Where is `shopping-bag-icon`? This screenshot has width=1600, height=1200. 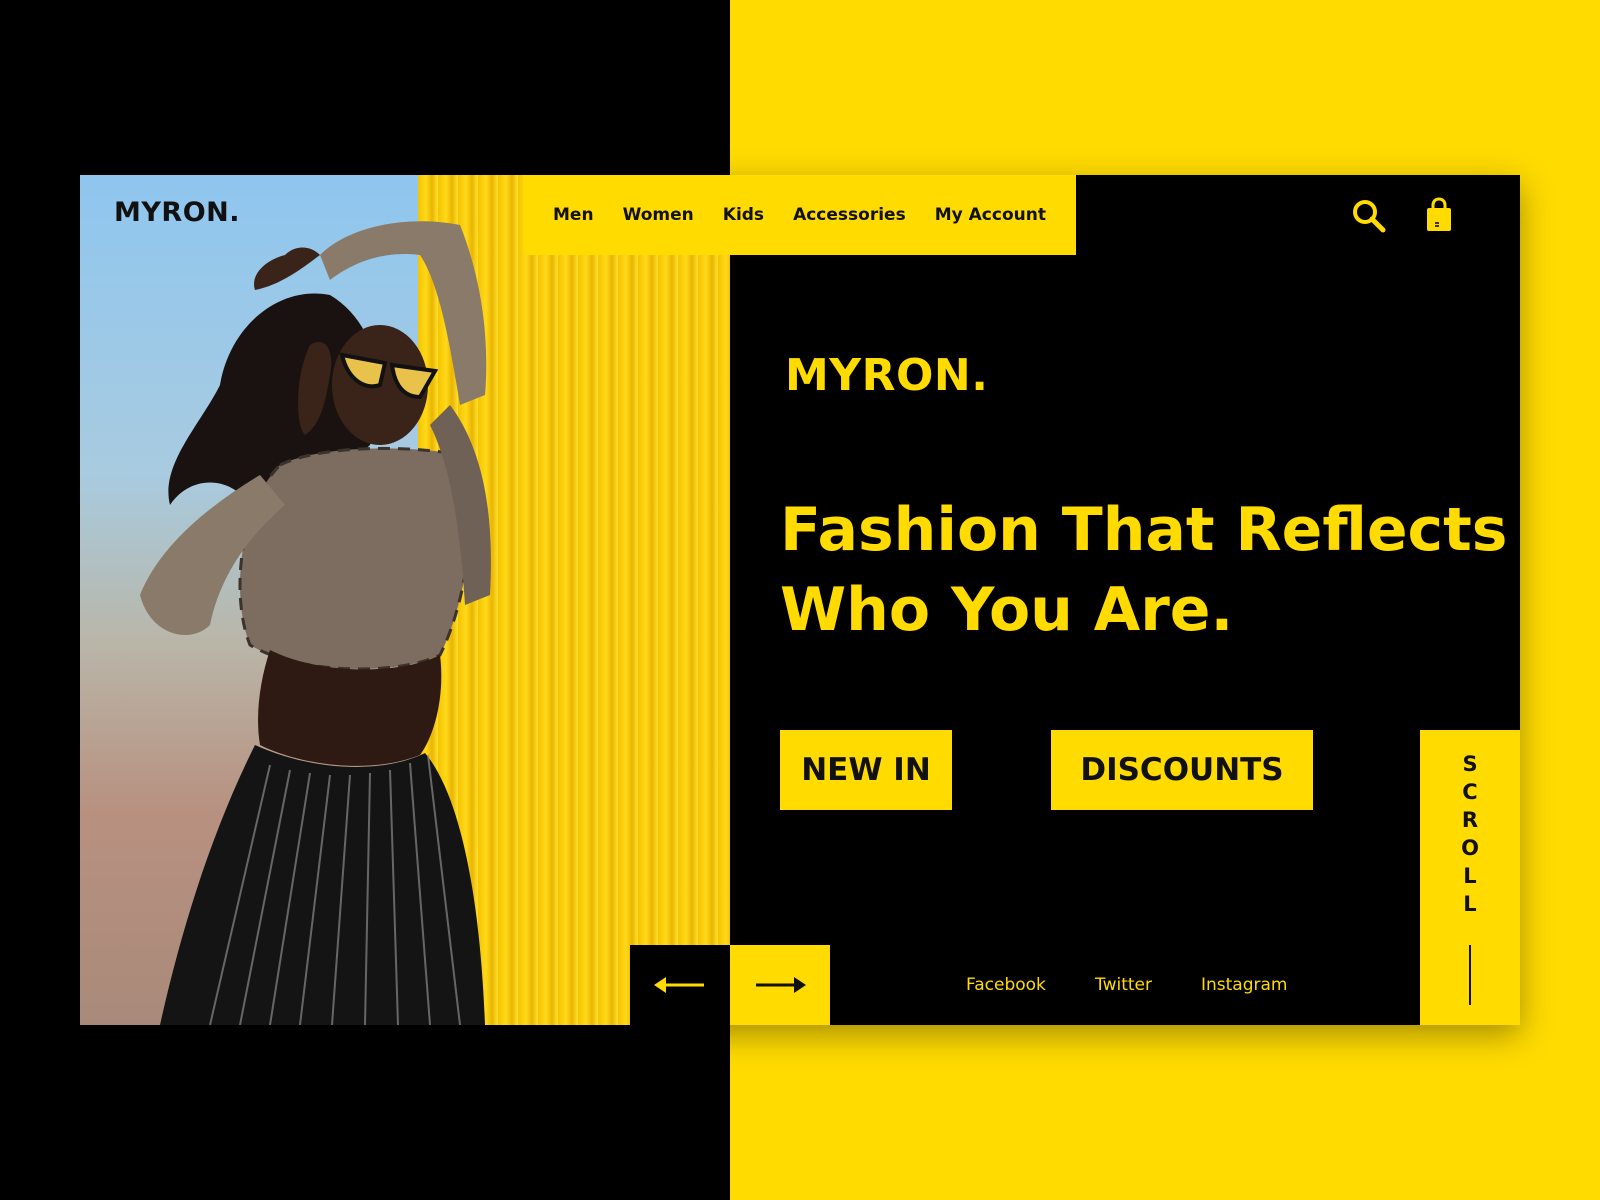 shopping-bag-icon is located at coordinates (1439, 215).